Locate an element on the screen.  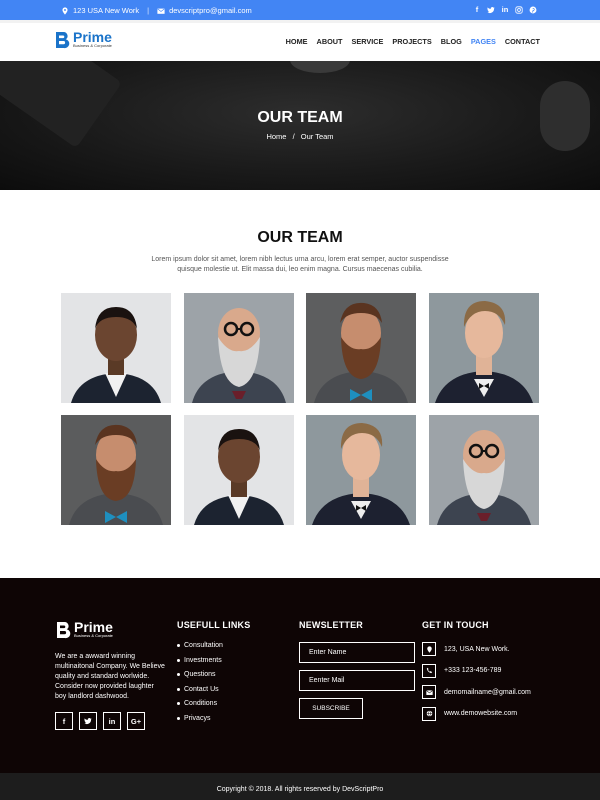
top-email: devscriptpro@gmail.com is located at coordinates (210, 10).